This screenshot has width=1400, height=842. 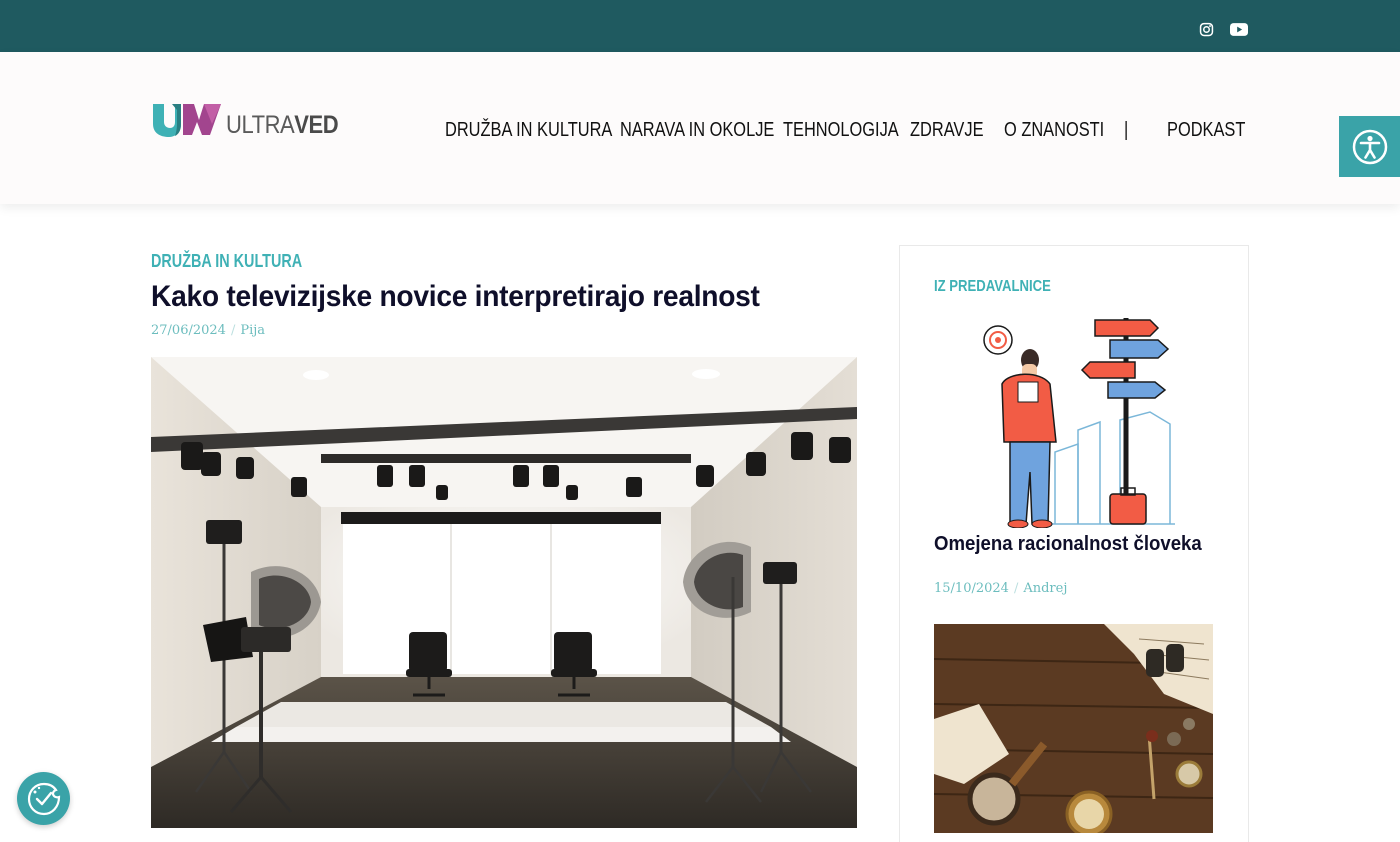 What do you see at coordinates (282, 125) in the screenshot?
I see `logo-text: ULTRAVED` at bounding box center [282, 125].